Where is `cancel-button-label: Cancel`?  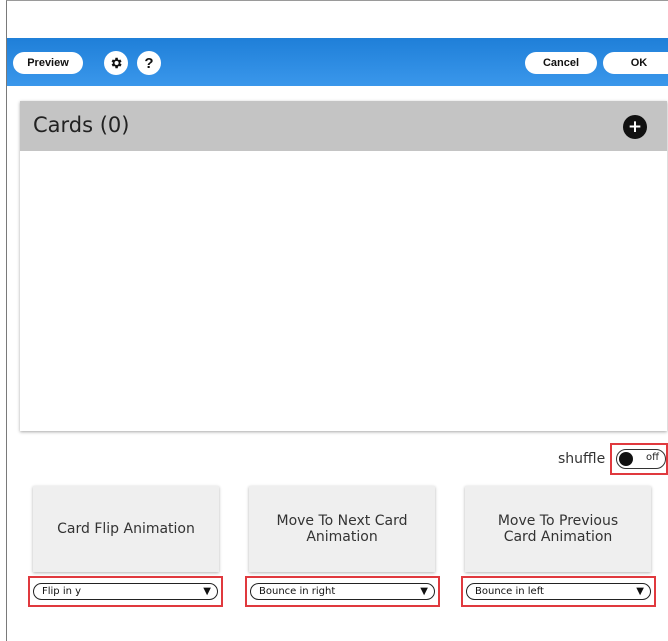 cancel-button-label: Cancel is located at coordinates (561, 63).